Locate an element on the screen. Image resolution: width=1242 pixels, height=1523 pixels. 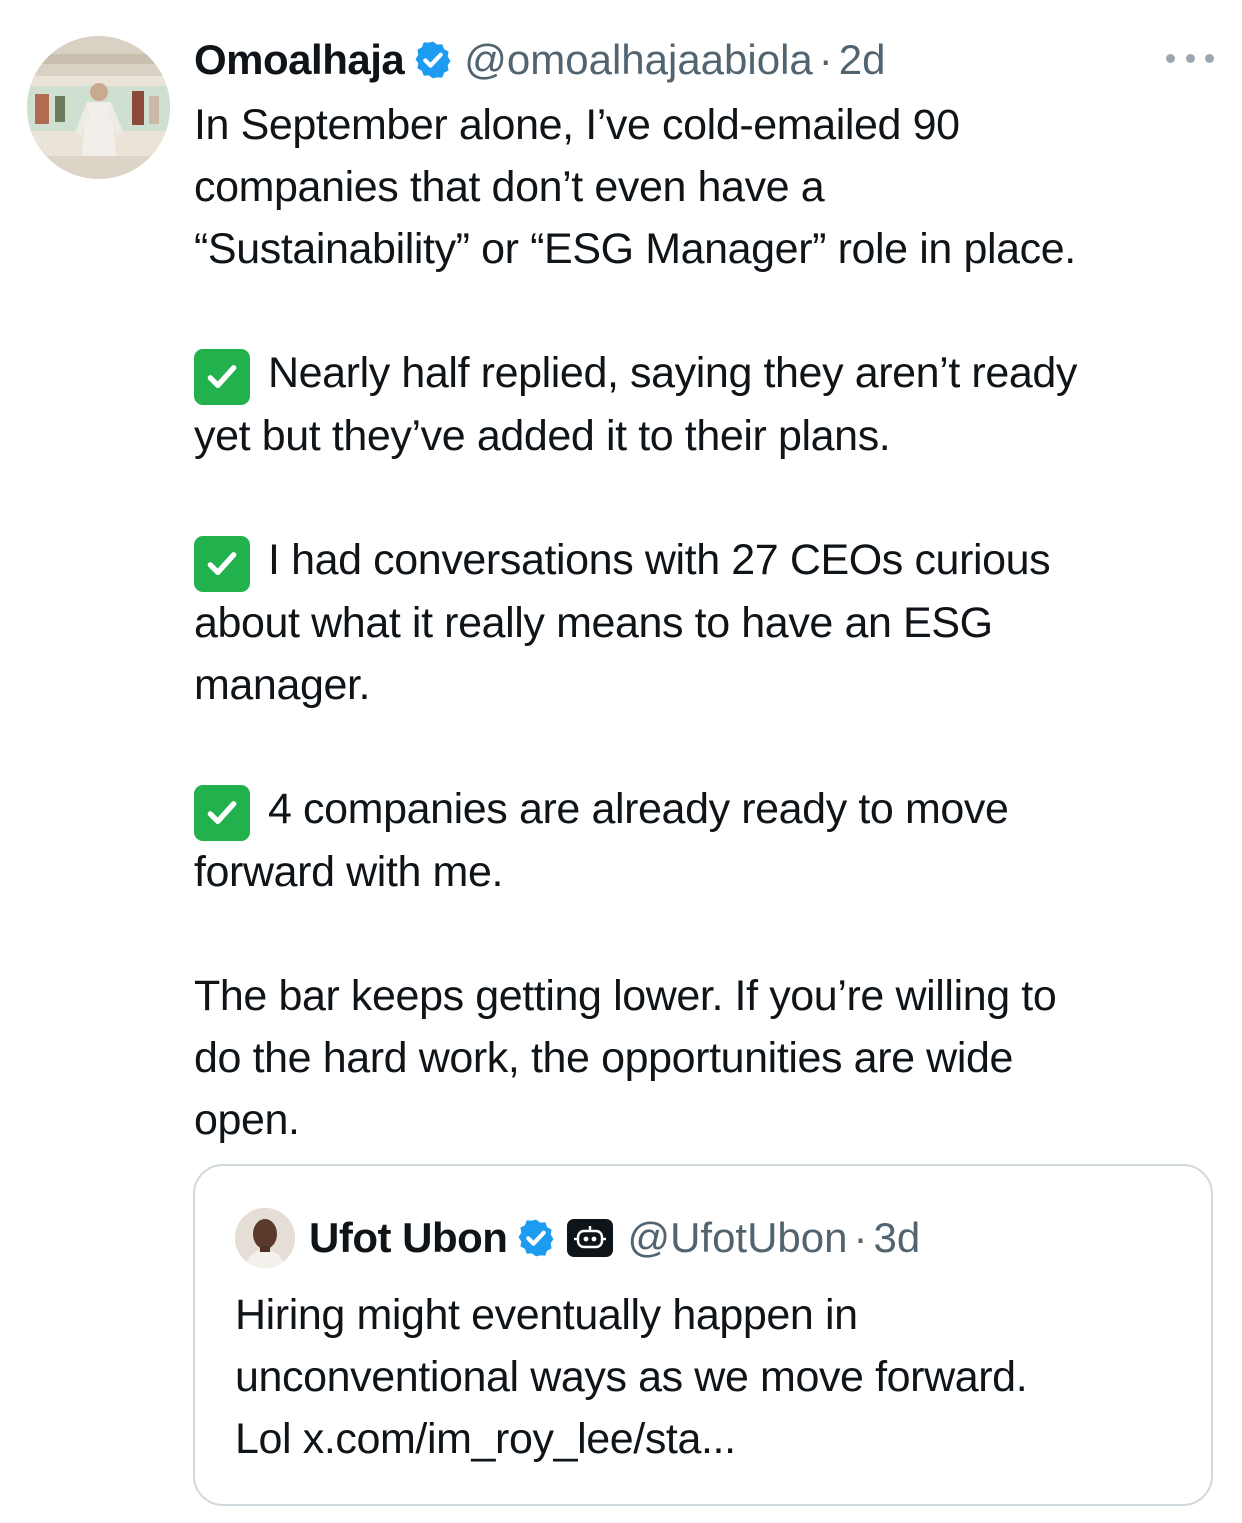
quoted-tweet-header: Ufot Ubon @UfotUbon · 3d is located at coordinates (577, 1238).